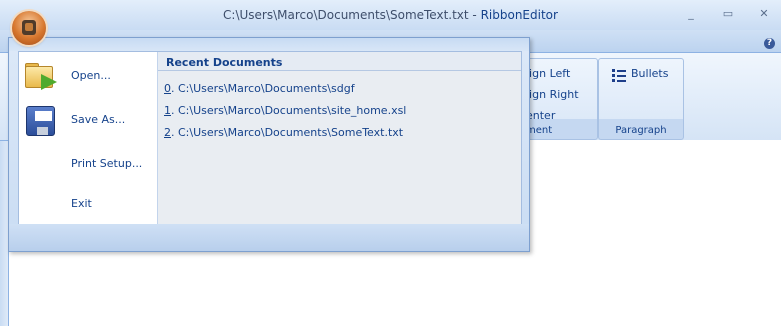  I want to click on recent-document-item: 2. C:\Users\Marco\Documents\SomeText.txt, so click(283, 132).